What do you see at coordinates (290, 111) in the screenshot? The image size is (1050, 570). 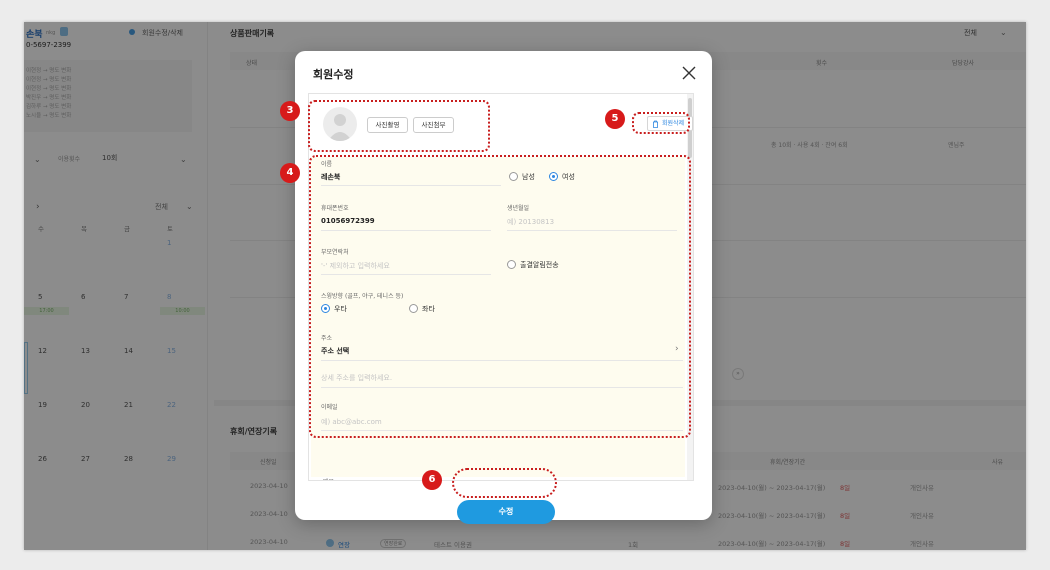 I see `step-badge-3: 3` at bounding box center [290, 111].